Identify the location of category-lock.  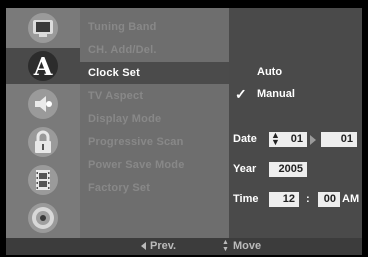
(43, 142).